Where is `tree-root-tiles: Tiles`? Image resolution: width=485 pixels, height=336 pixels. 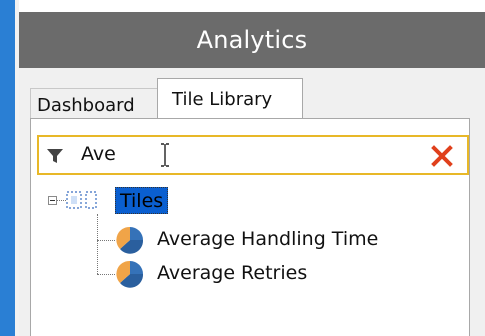 tree-root-tiles: Tiles is located at coordinates (142, 200).